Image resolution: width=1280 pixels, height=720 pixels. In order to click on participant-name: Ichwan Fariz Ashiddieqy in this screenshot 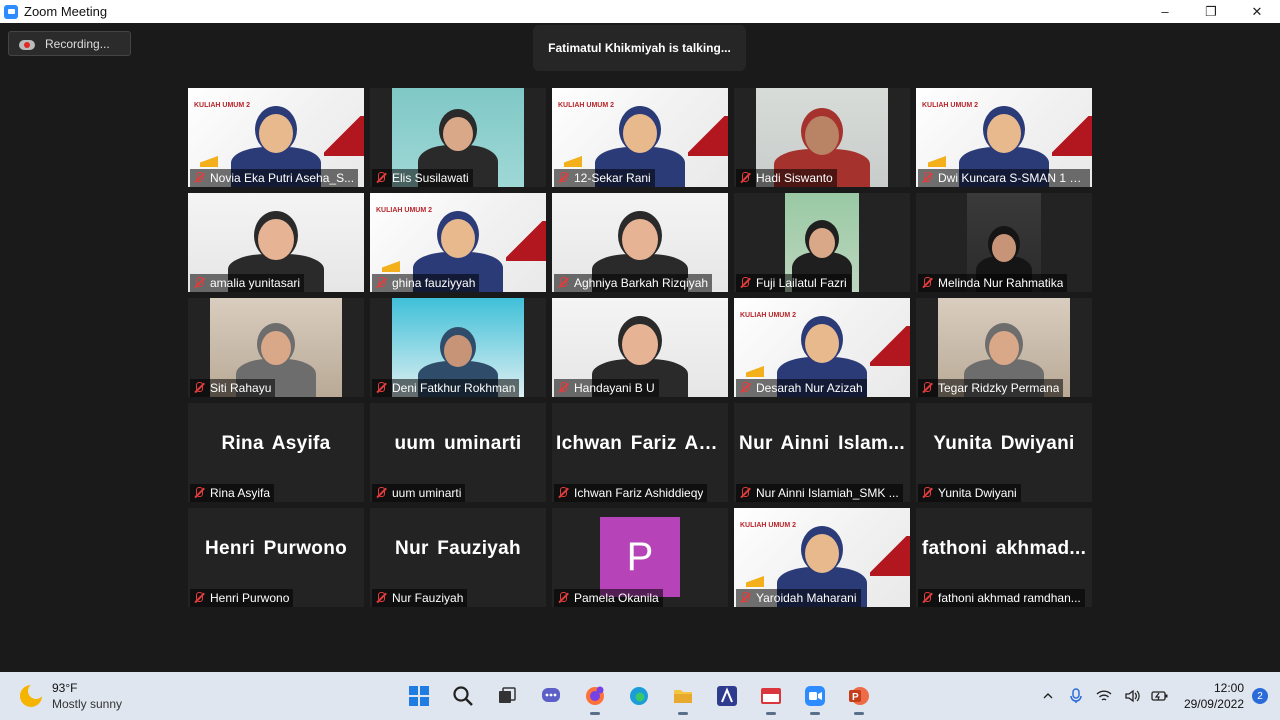, I will do `click(639, 493)`.